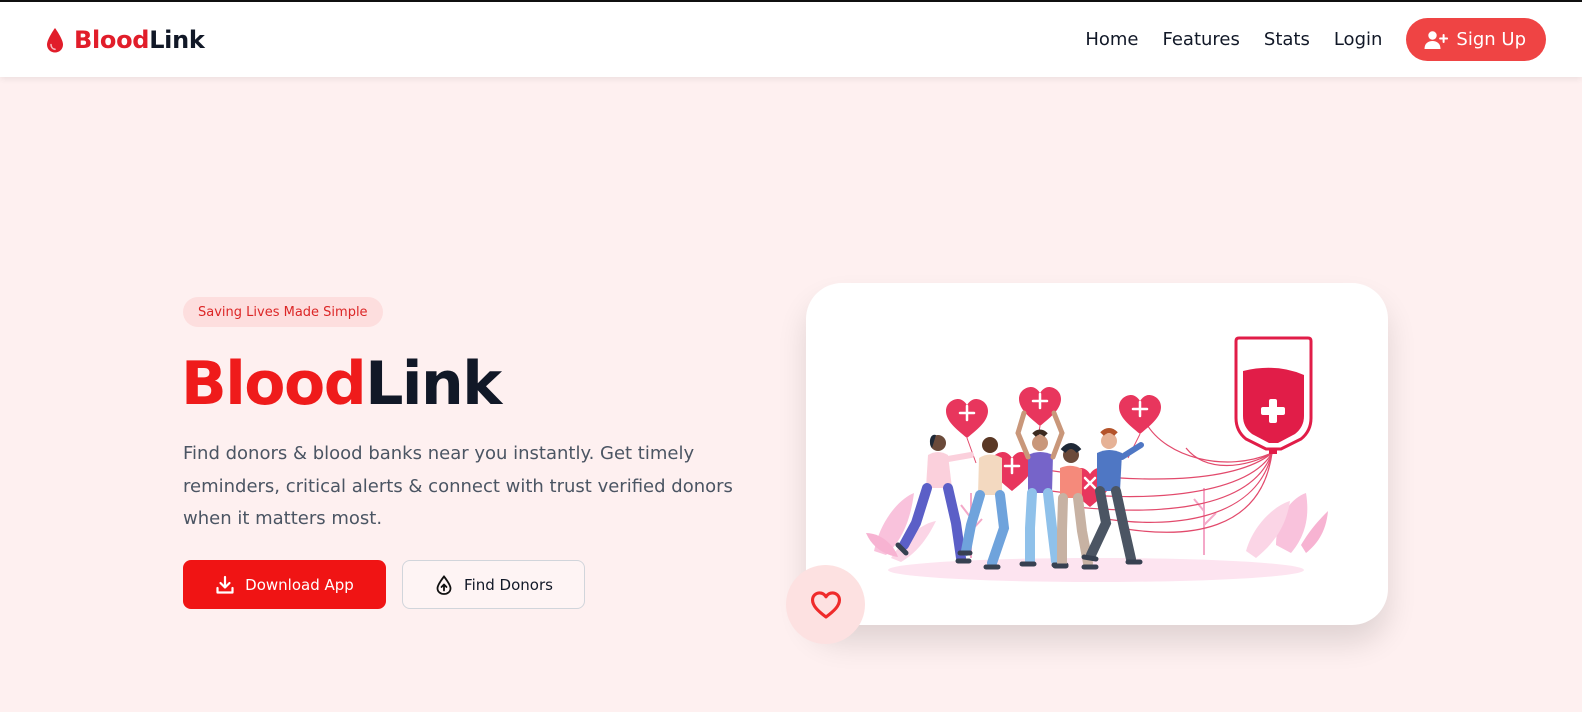  What do you see at coordinates (1097, 459) in the screenshot?
I see `donors-illustration` at bounding box center [1097, 459].